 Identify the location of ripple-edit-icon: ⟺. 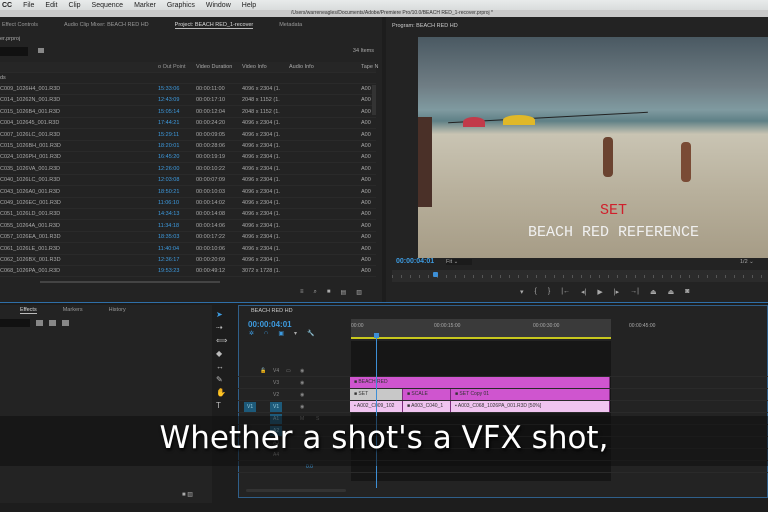
(221, 340).